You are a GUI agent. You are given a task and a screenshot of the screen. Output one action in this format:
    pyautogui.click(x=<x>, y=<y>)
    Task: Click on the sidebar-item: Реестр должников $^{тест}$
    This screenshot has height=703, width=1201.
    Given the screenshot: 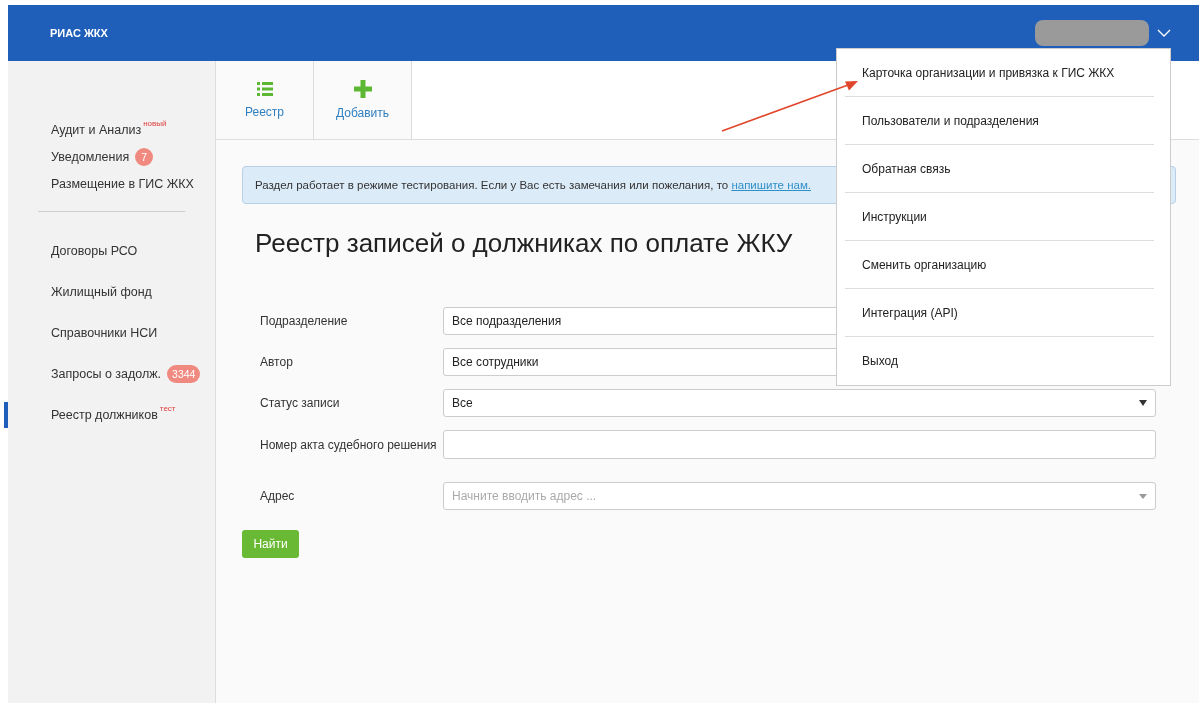 What is the action you would take?
    pyautogui.click(x=107, y=415)
    